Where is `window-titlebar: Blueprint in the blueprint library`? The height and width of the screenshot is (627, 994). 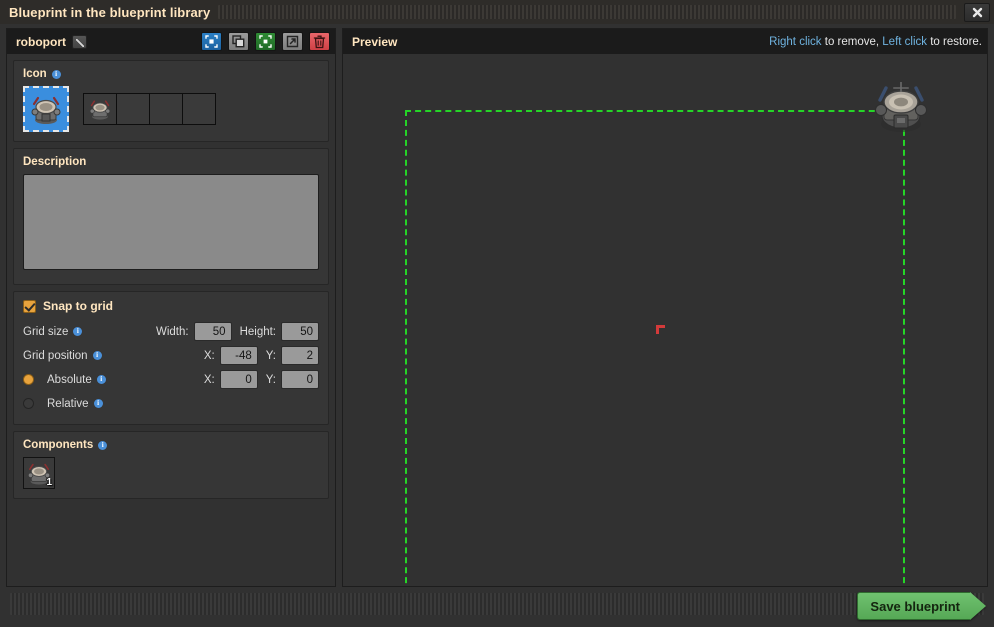
window-titlebar: Blueprint in the blueprint library is located at coordinates (497, 12).